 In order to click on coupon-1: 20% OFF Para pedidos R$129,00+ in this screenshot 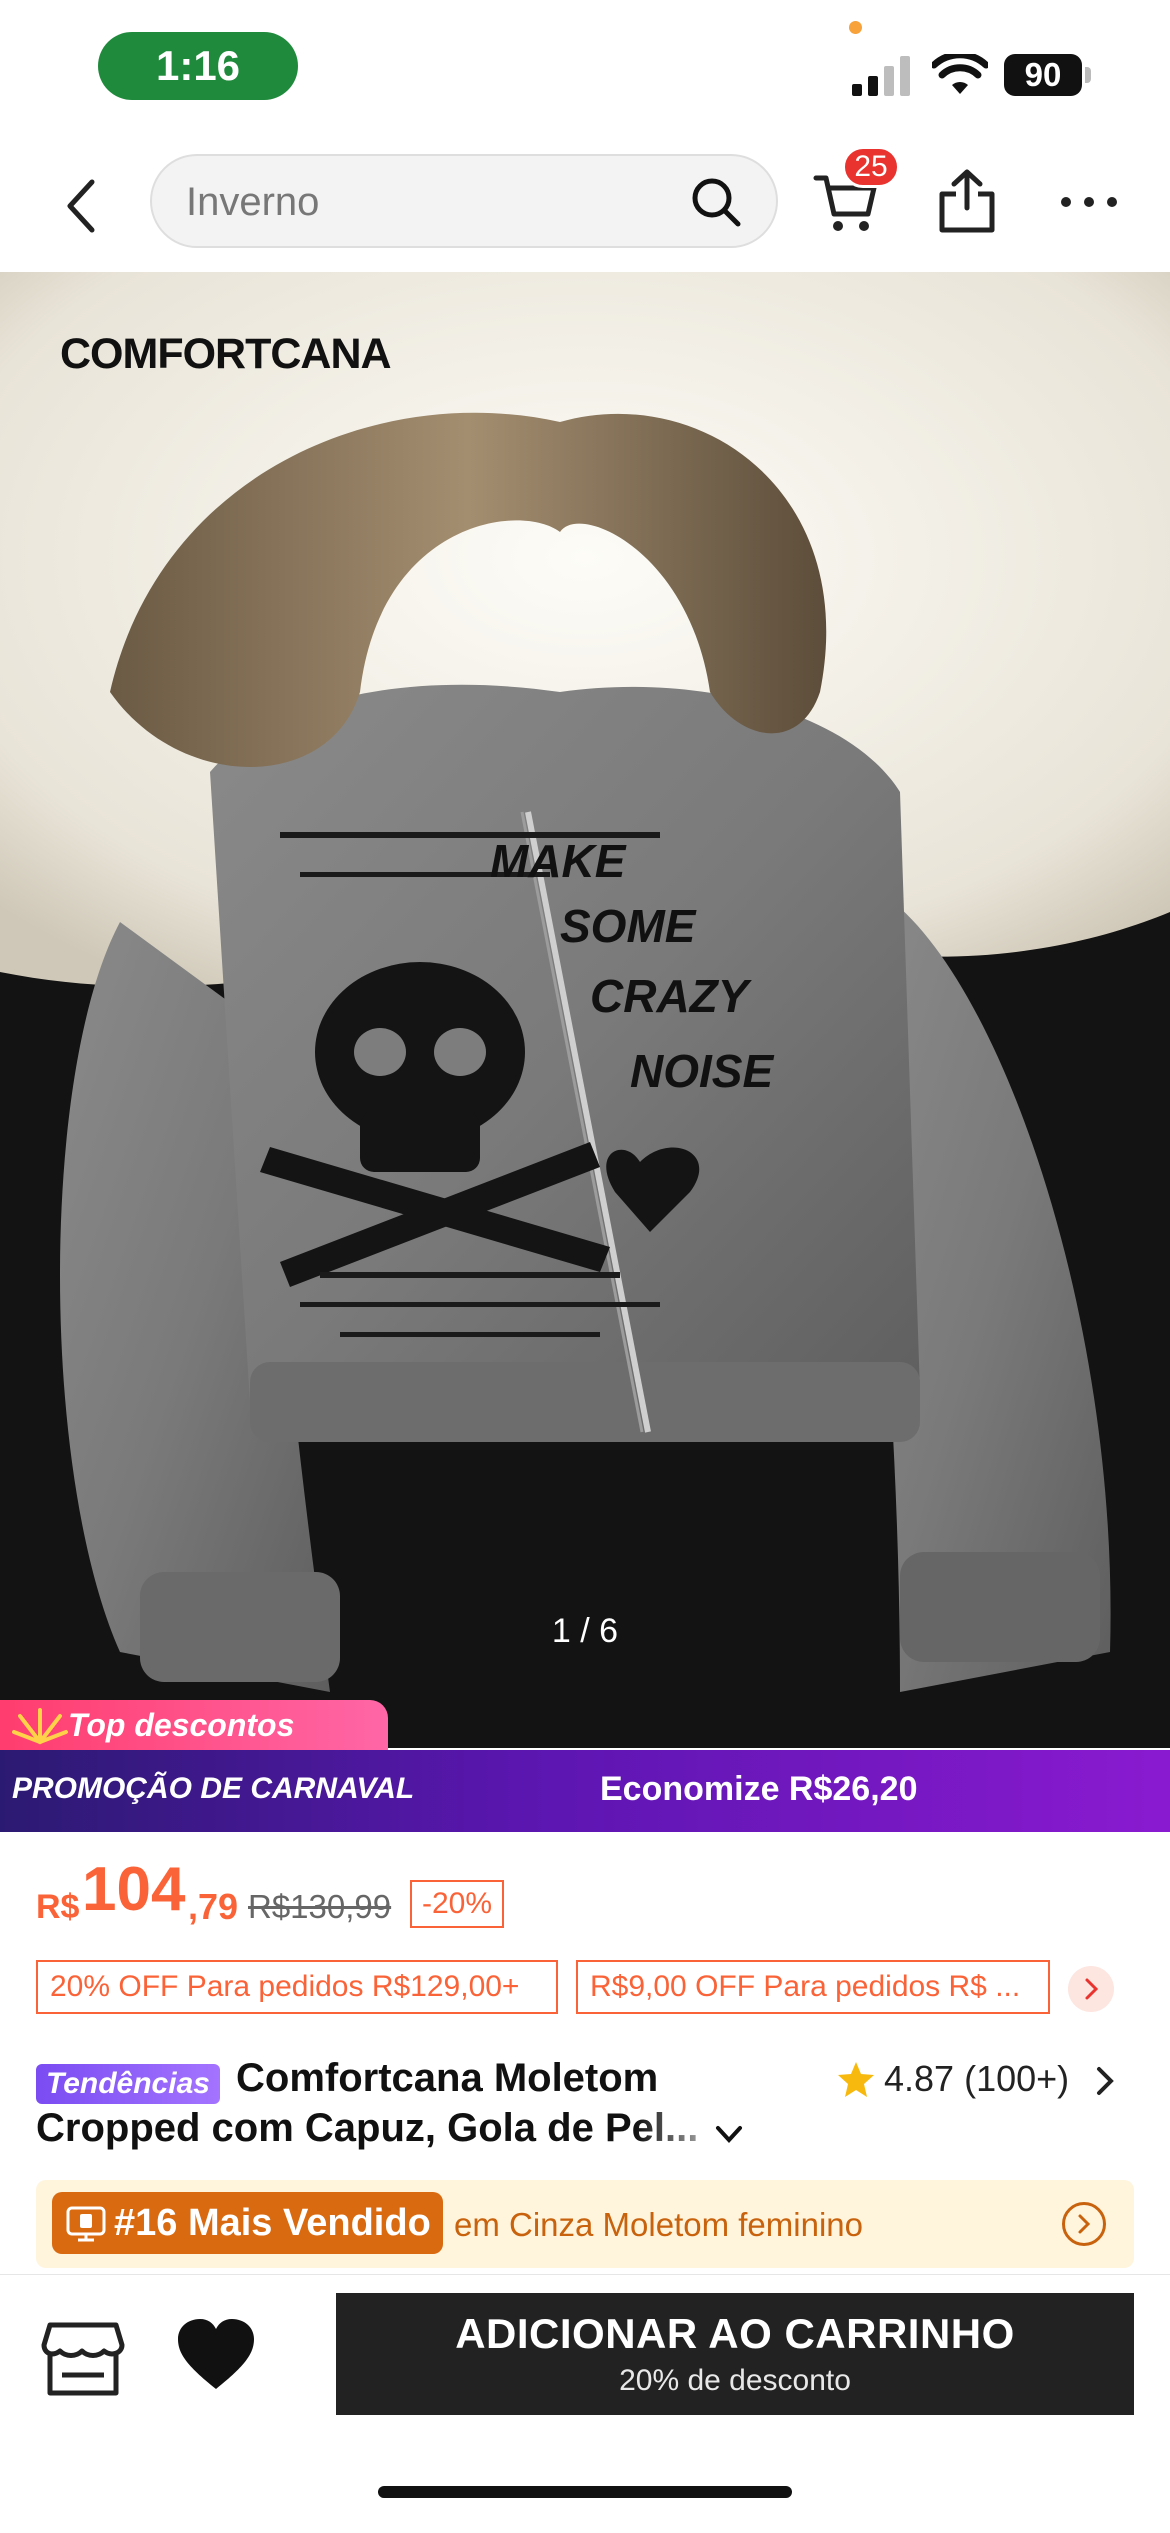, I will do `click(297, 1987)`.